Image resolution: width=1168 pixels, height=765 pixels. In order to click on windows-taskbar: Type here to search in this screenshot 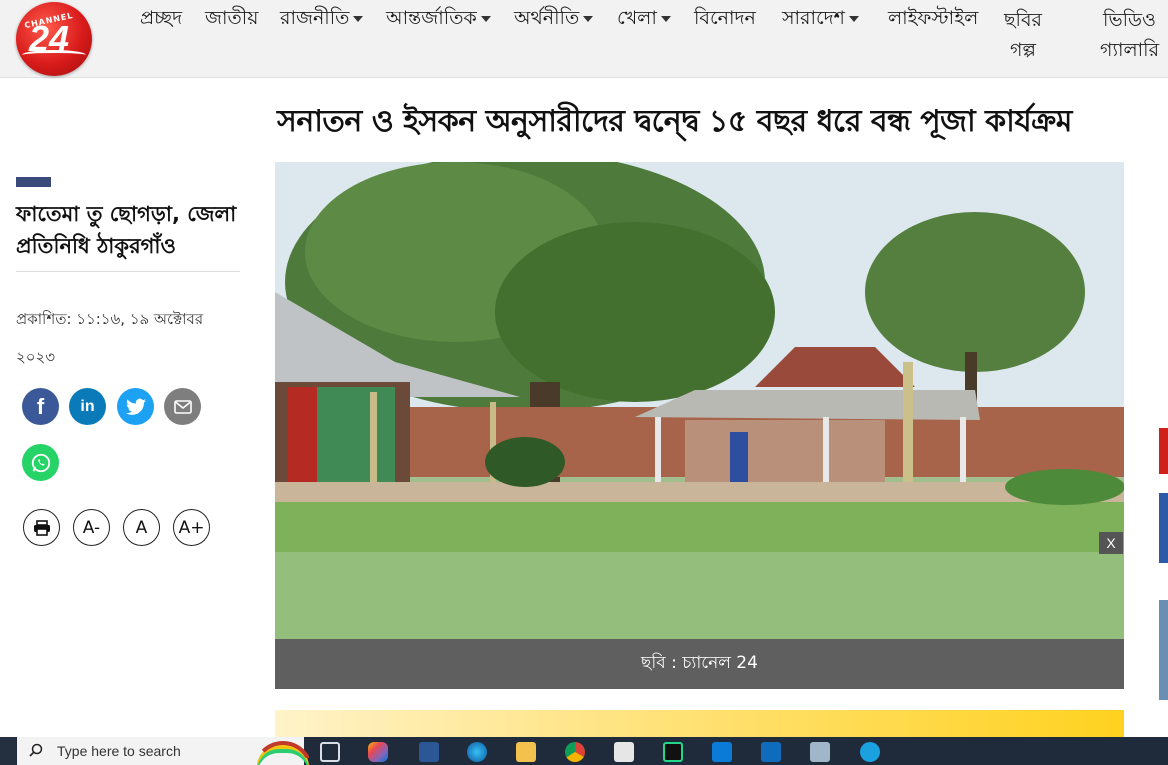, I will do `click(584, 751)`.